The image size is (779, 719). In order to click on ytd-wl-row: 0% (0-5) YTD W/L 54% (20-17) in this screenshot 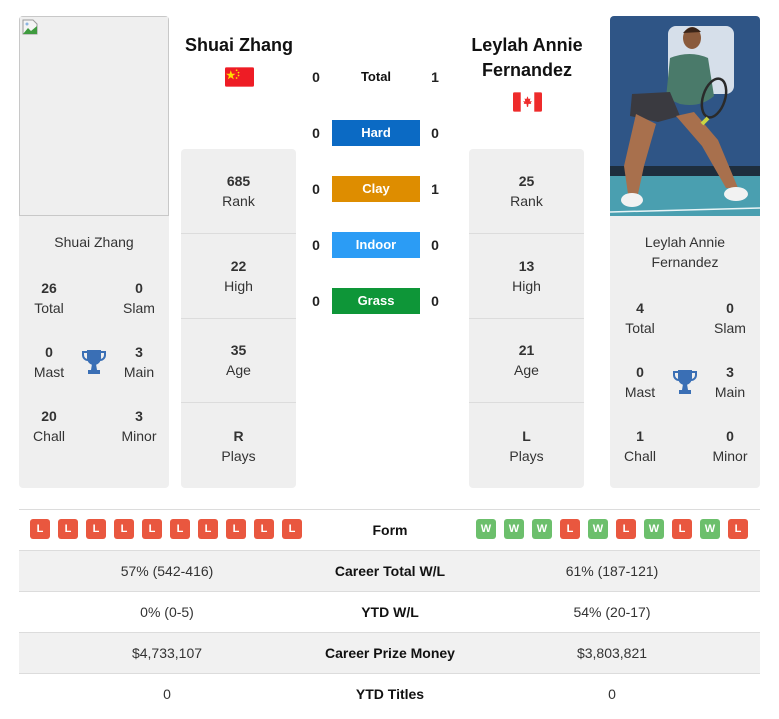, I will do `click(389, 611)`.